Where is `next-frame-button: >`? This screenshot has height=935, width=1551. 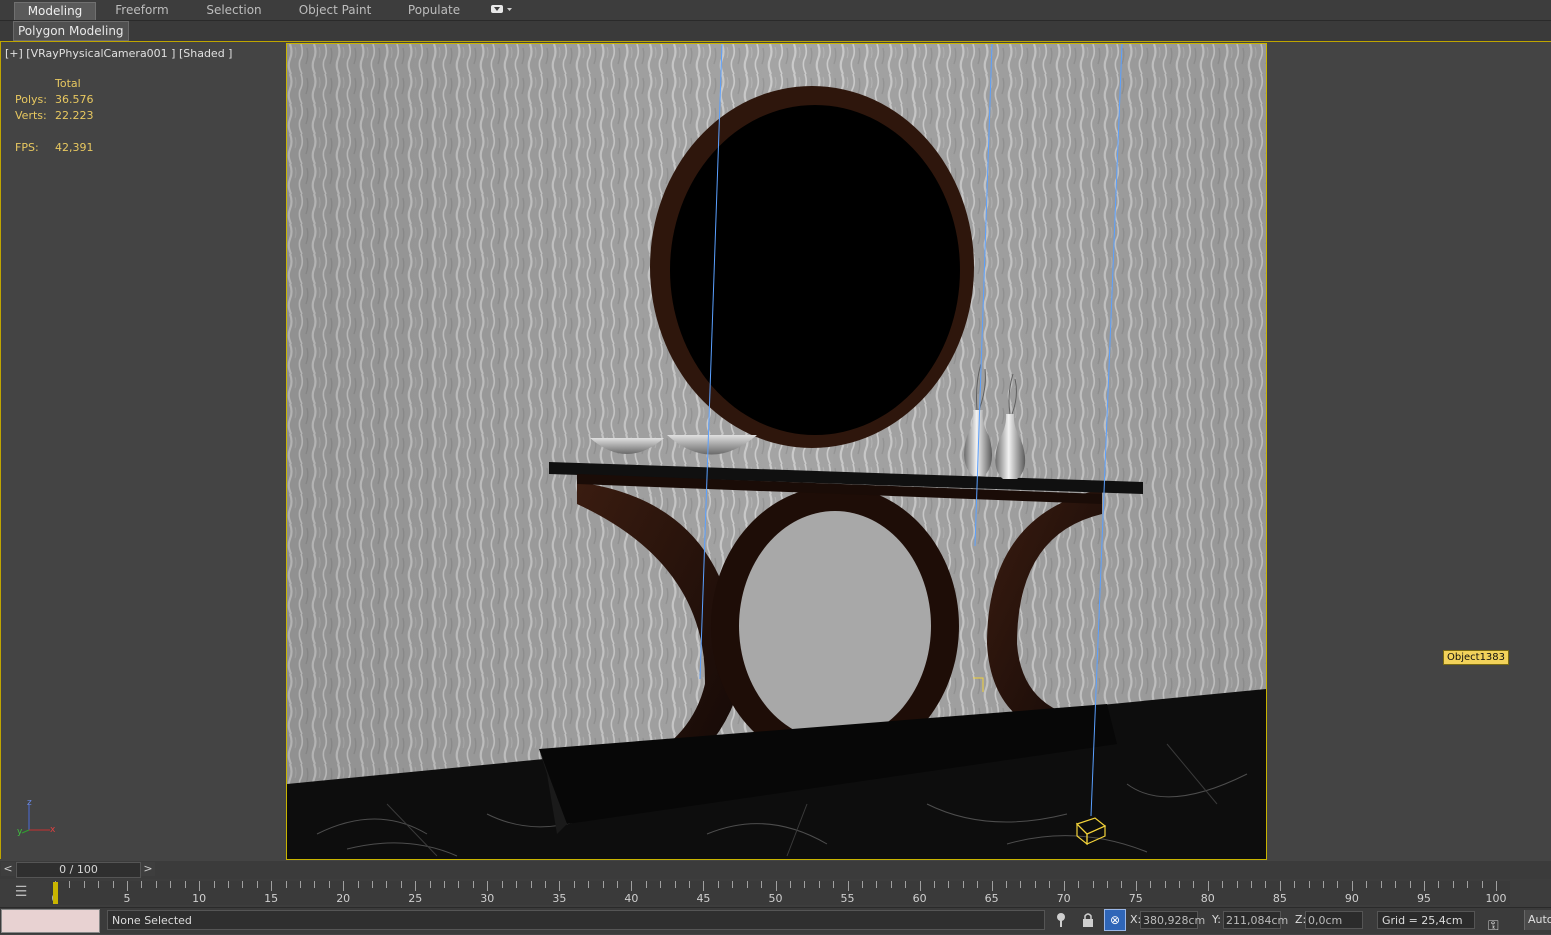 next-frame-button: > is located at coordinates (148, 869).